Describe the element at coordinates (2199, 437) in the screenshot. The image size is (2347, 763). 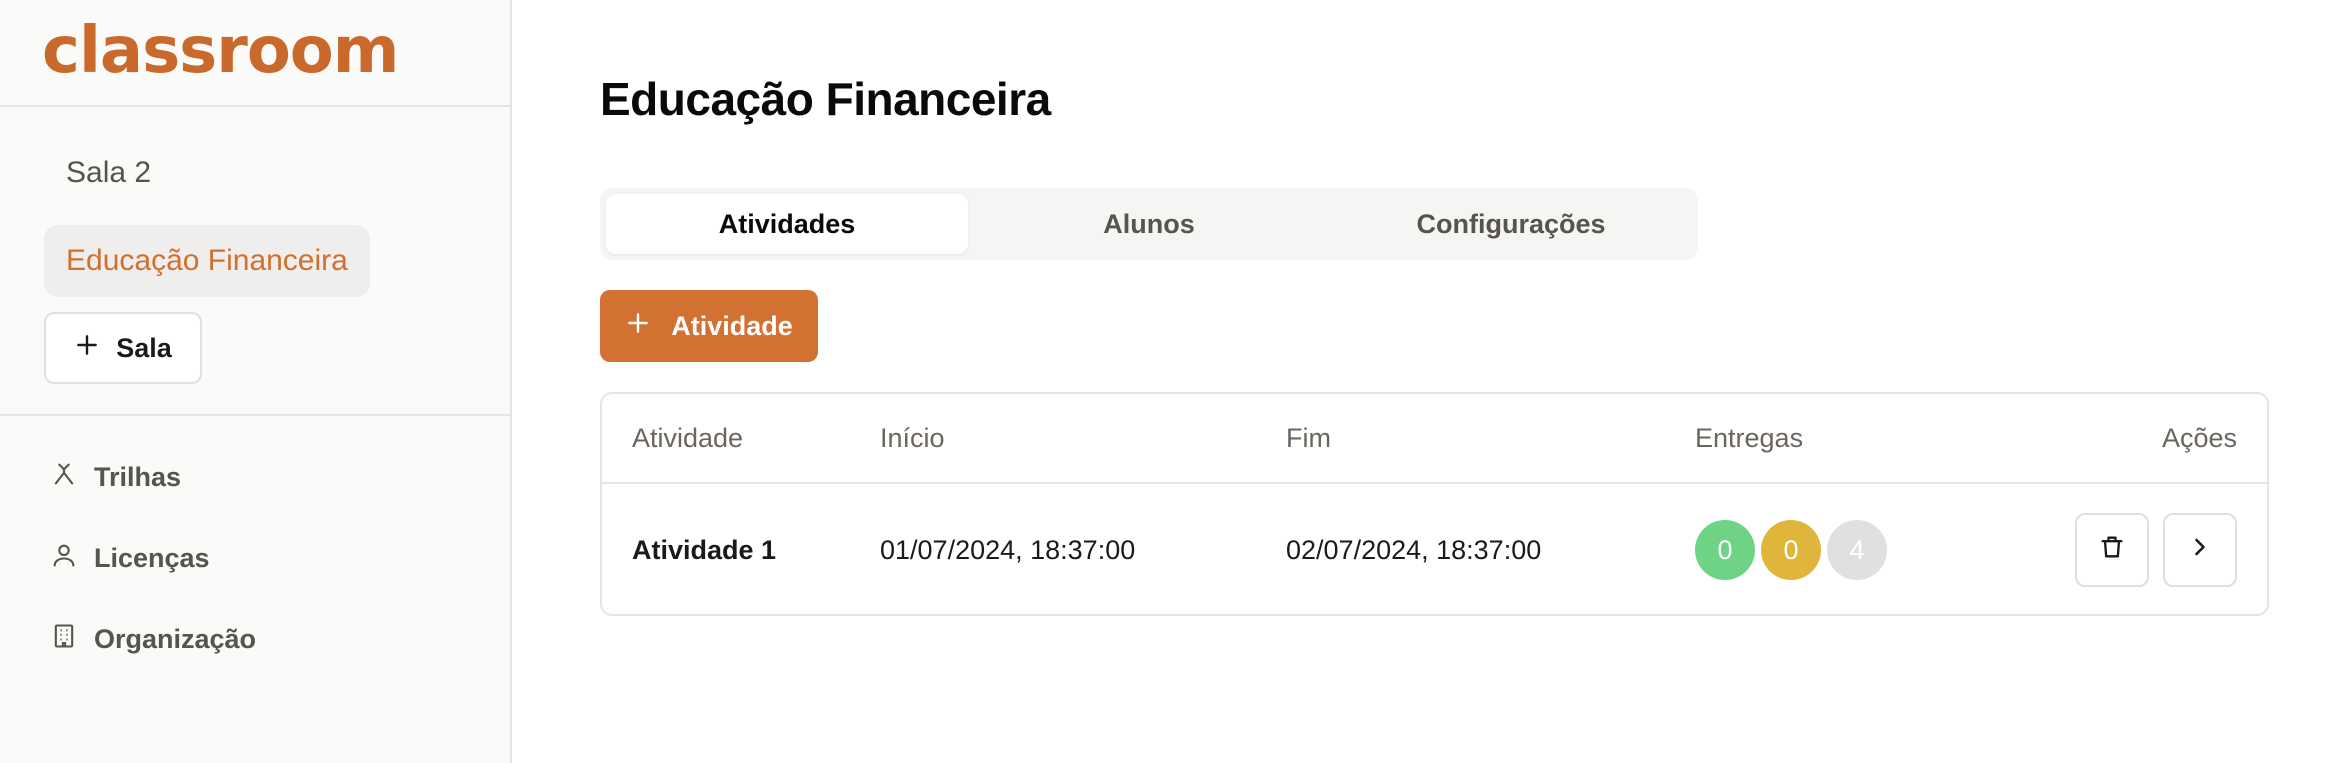
I see `column-header-acoes: Ações` at that location.